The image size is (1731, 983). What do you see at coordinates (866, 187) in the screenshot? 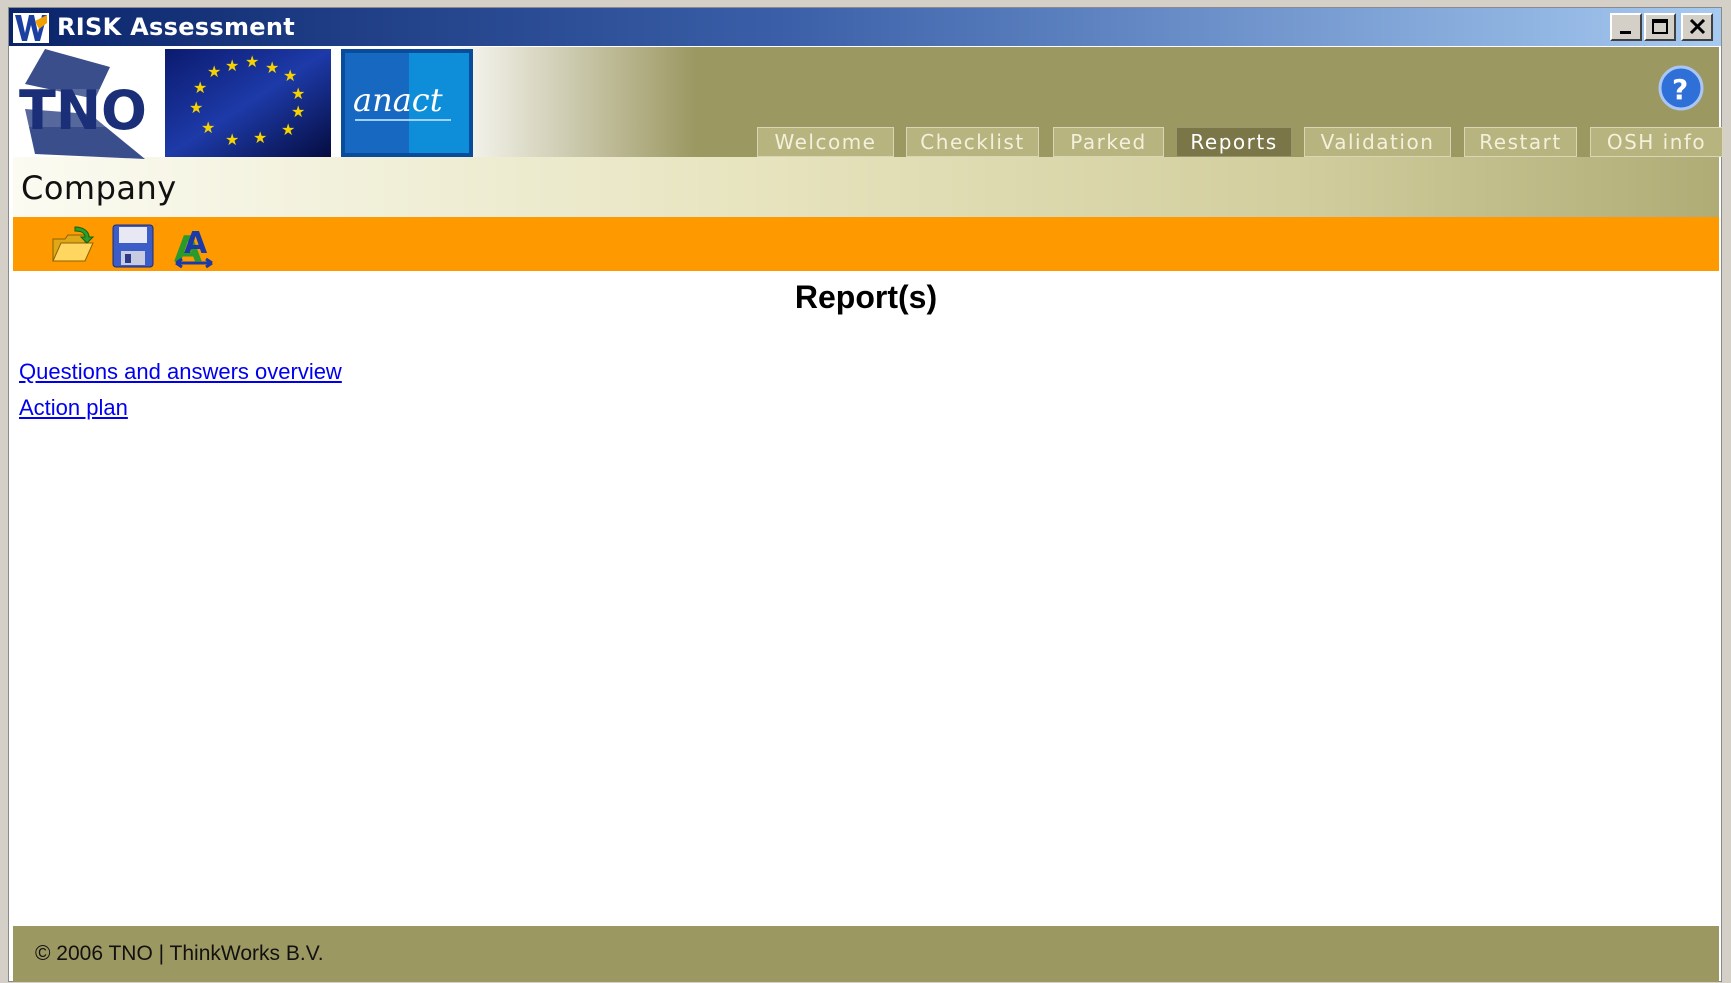
I see `company-bar` at bounding box center [866, 187].